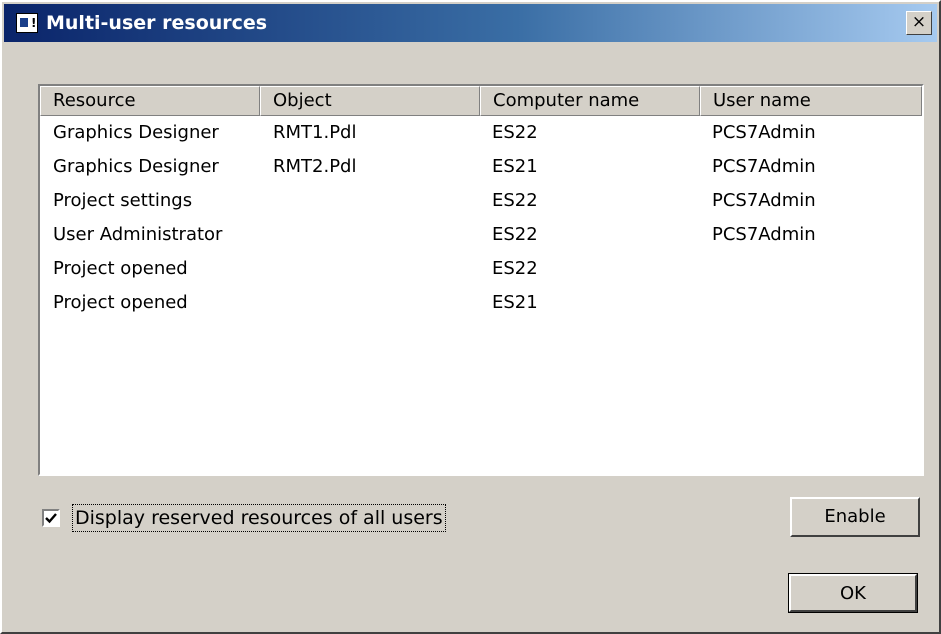  Describe the element at coordinates (470, 23) in the screenshot. I see `title-bar: ! Multi-user resources ×` at that location.